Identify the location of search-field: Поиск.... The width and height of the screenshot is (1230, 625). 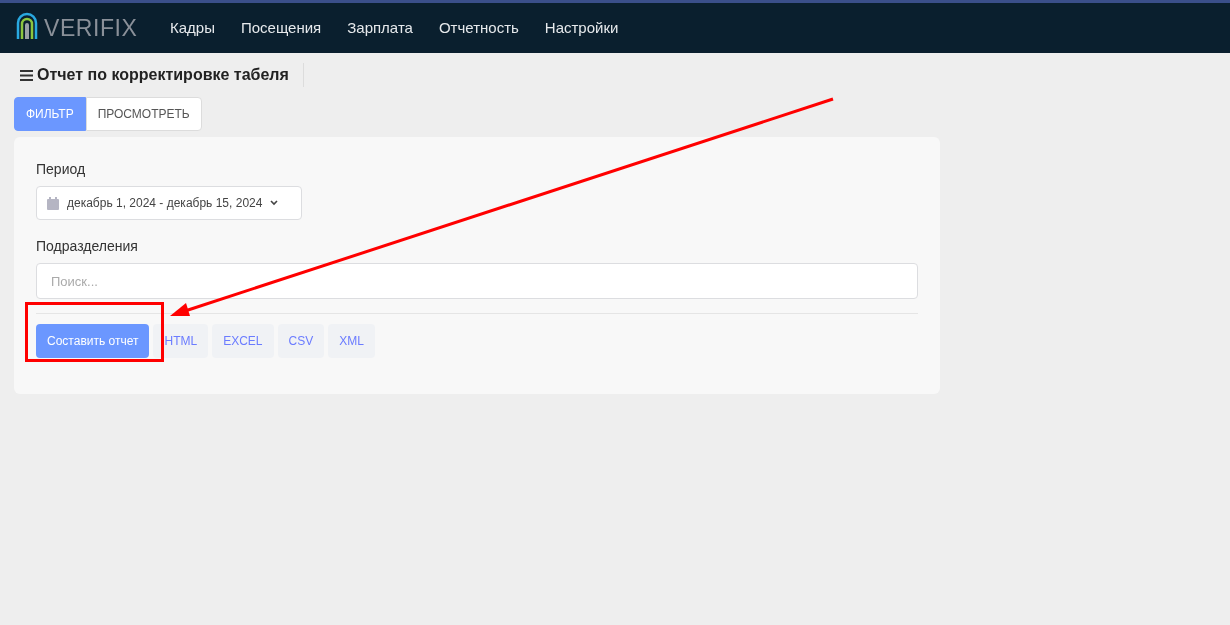
(477, 281).